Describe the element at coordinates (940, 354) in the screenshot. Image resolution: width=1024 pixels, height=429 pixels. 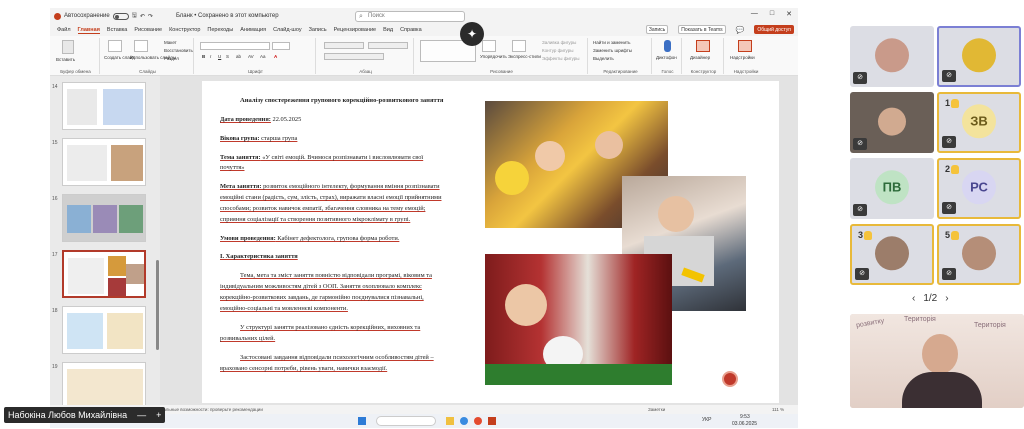
I see `speaker-face` at that location.